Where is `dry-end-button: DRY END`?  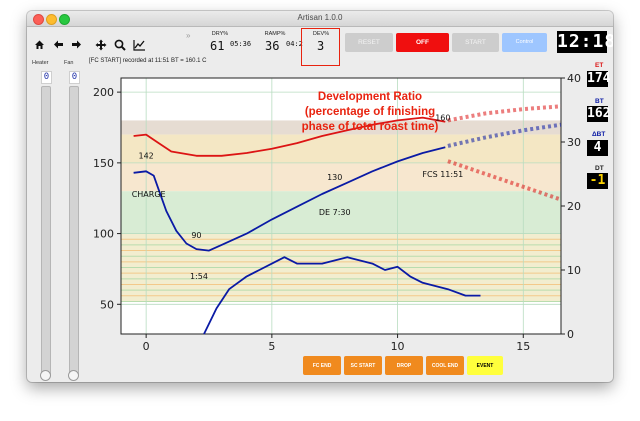 dry-end-button: DRY END is located at coordinates (235, 365).